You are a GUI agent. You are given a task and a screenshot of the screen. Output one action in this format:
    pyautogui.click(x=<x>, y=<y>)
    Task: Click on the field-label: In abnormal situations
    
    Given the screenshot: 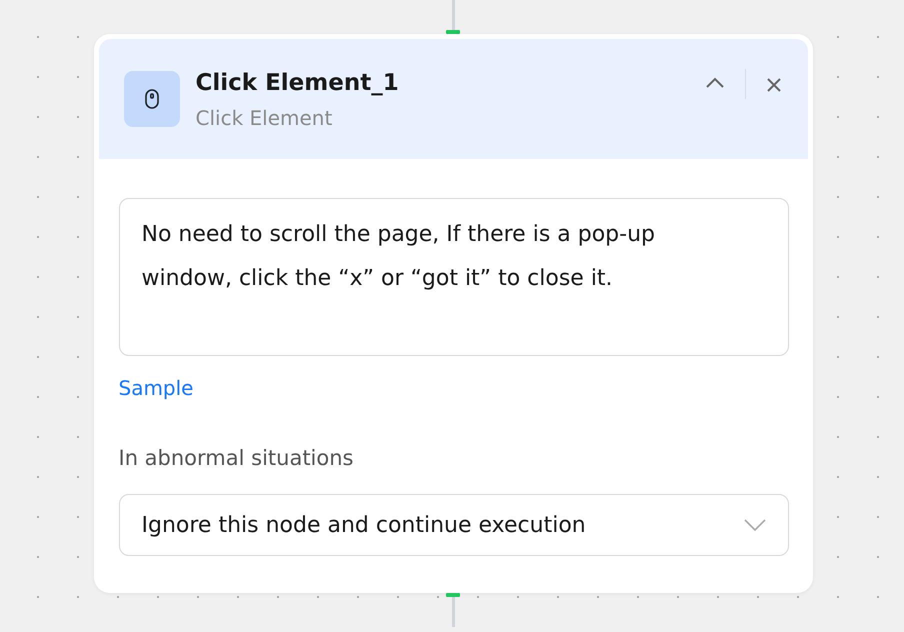 What is the action you would take?
    pyautogui.click(x=236, y=458)
    